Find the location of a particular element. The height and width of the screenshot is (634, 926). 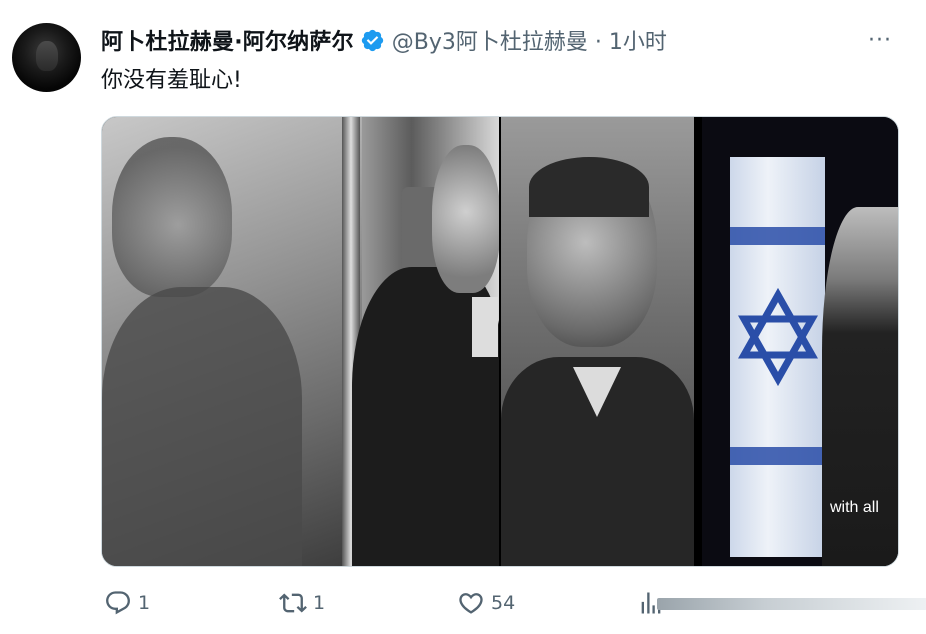

flag-stripe-top is located at coordinates (777, 236).